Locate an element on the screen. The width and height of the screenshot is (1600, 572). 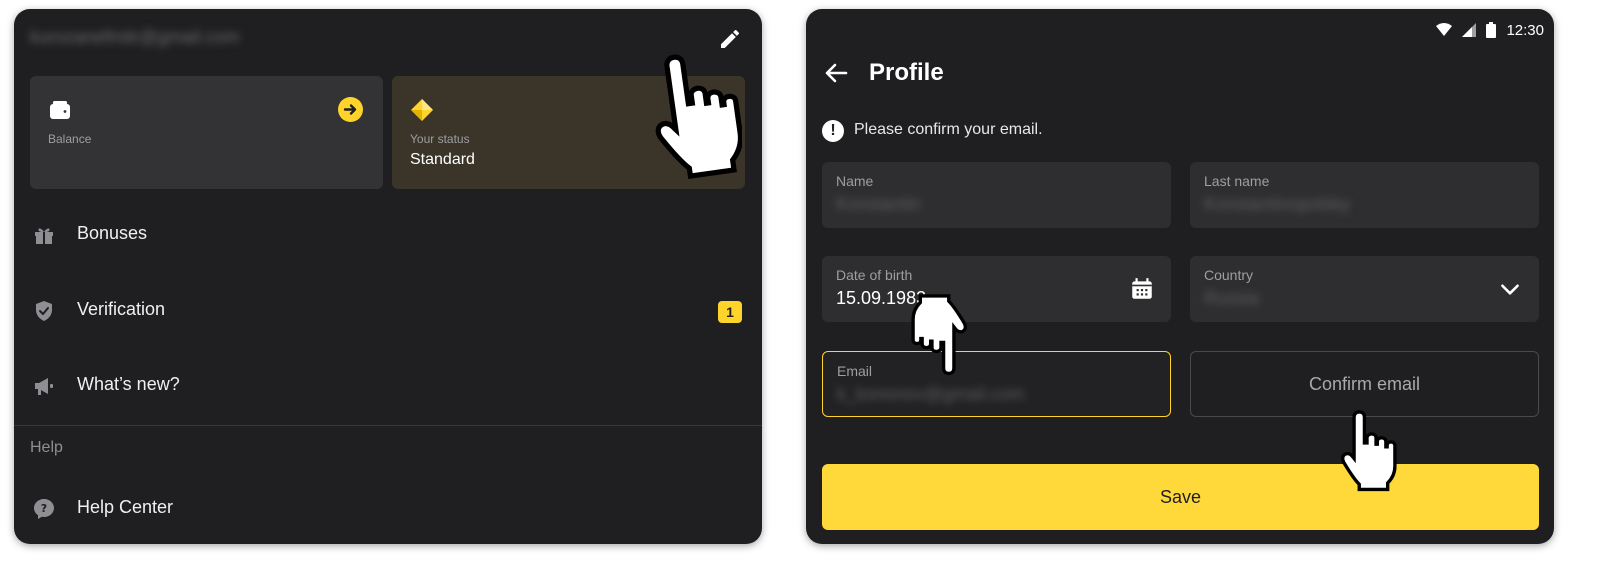
wallet-icon is located at coordinates (60, 110).